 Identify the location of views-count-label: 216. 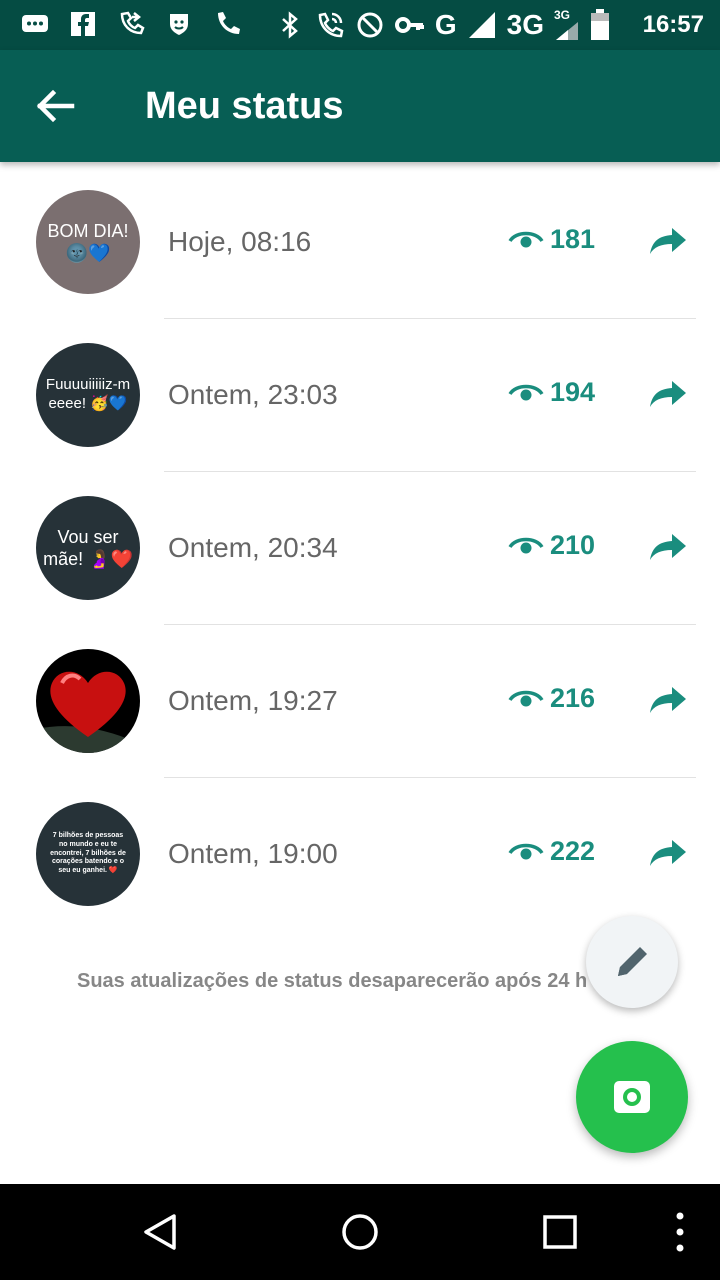
(573, 698).